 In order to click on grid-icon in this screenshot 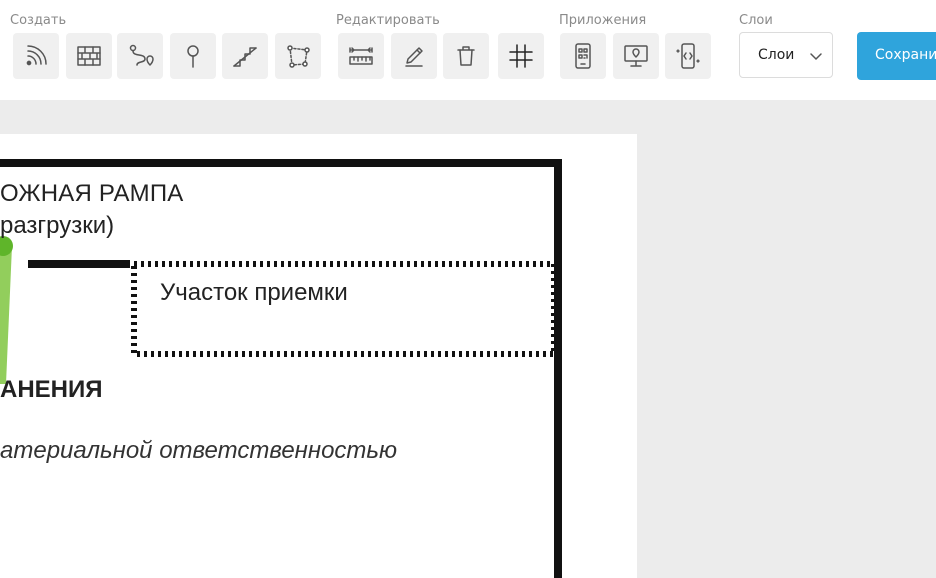, I will do `click(521, 56)`.